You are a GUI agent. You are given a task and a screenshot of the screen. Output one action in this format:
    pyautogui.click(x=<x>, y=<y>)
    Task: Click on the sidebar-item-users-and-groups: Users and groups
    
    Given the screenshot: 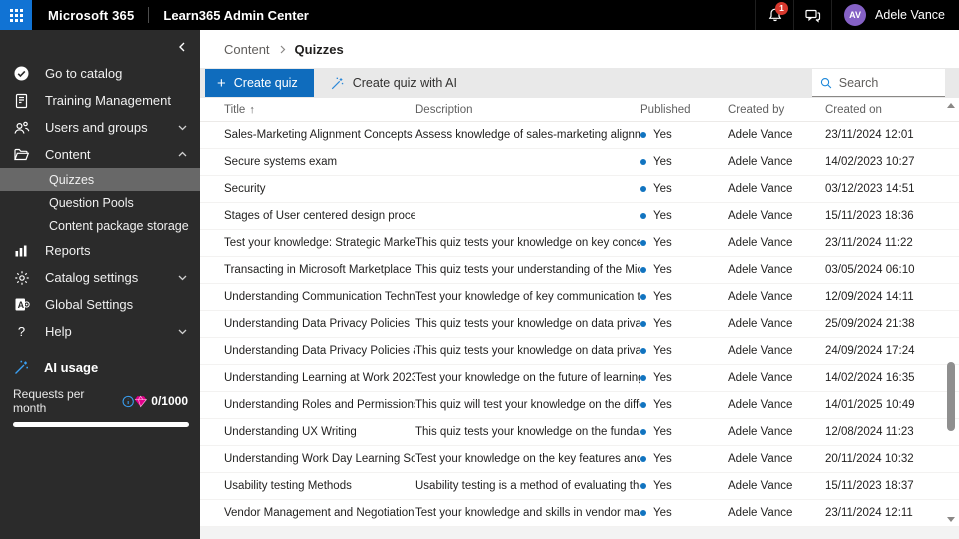 What is the action you would take?
    pyautogui.click(x=100, y=127)
    